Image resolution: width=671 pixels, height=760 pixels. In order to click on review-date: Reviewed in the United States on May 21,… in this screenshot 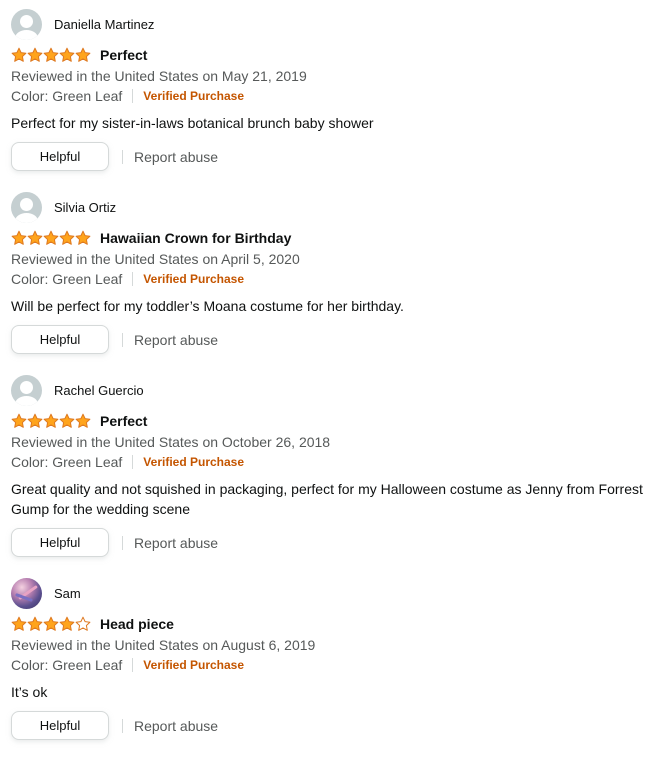, I will do `click(159, 76)`.